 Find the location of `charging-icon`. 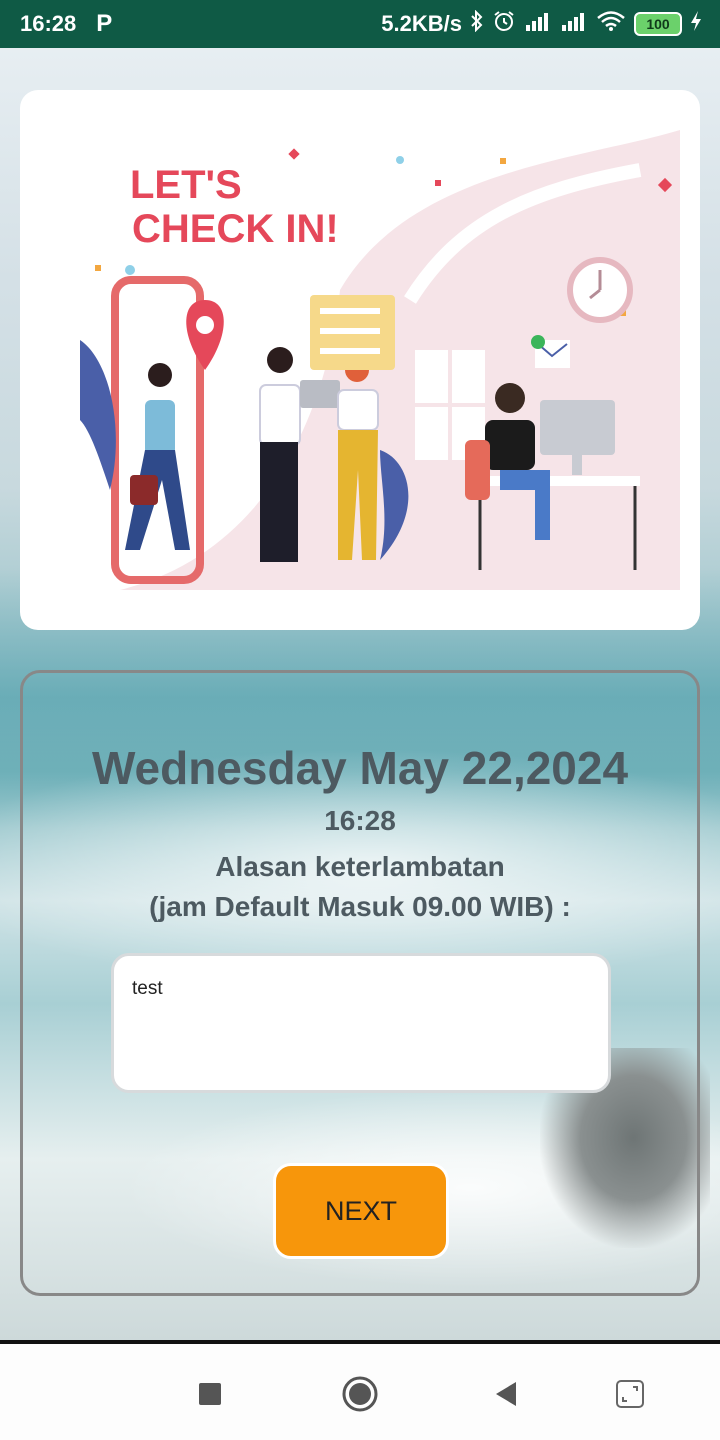

charging-icon is located at coordinates (696, 24).